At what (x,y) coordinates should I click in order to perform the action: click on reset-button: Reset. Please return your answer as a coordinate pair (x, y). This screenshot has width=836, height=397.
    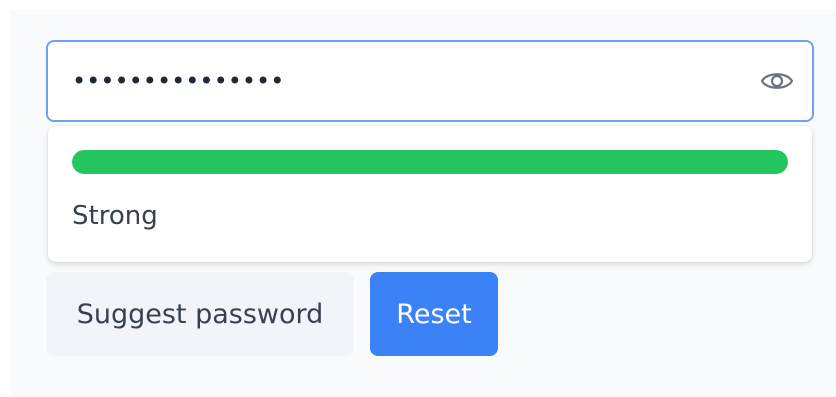
    Looking at the image, I should click on (434, 314).